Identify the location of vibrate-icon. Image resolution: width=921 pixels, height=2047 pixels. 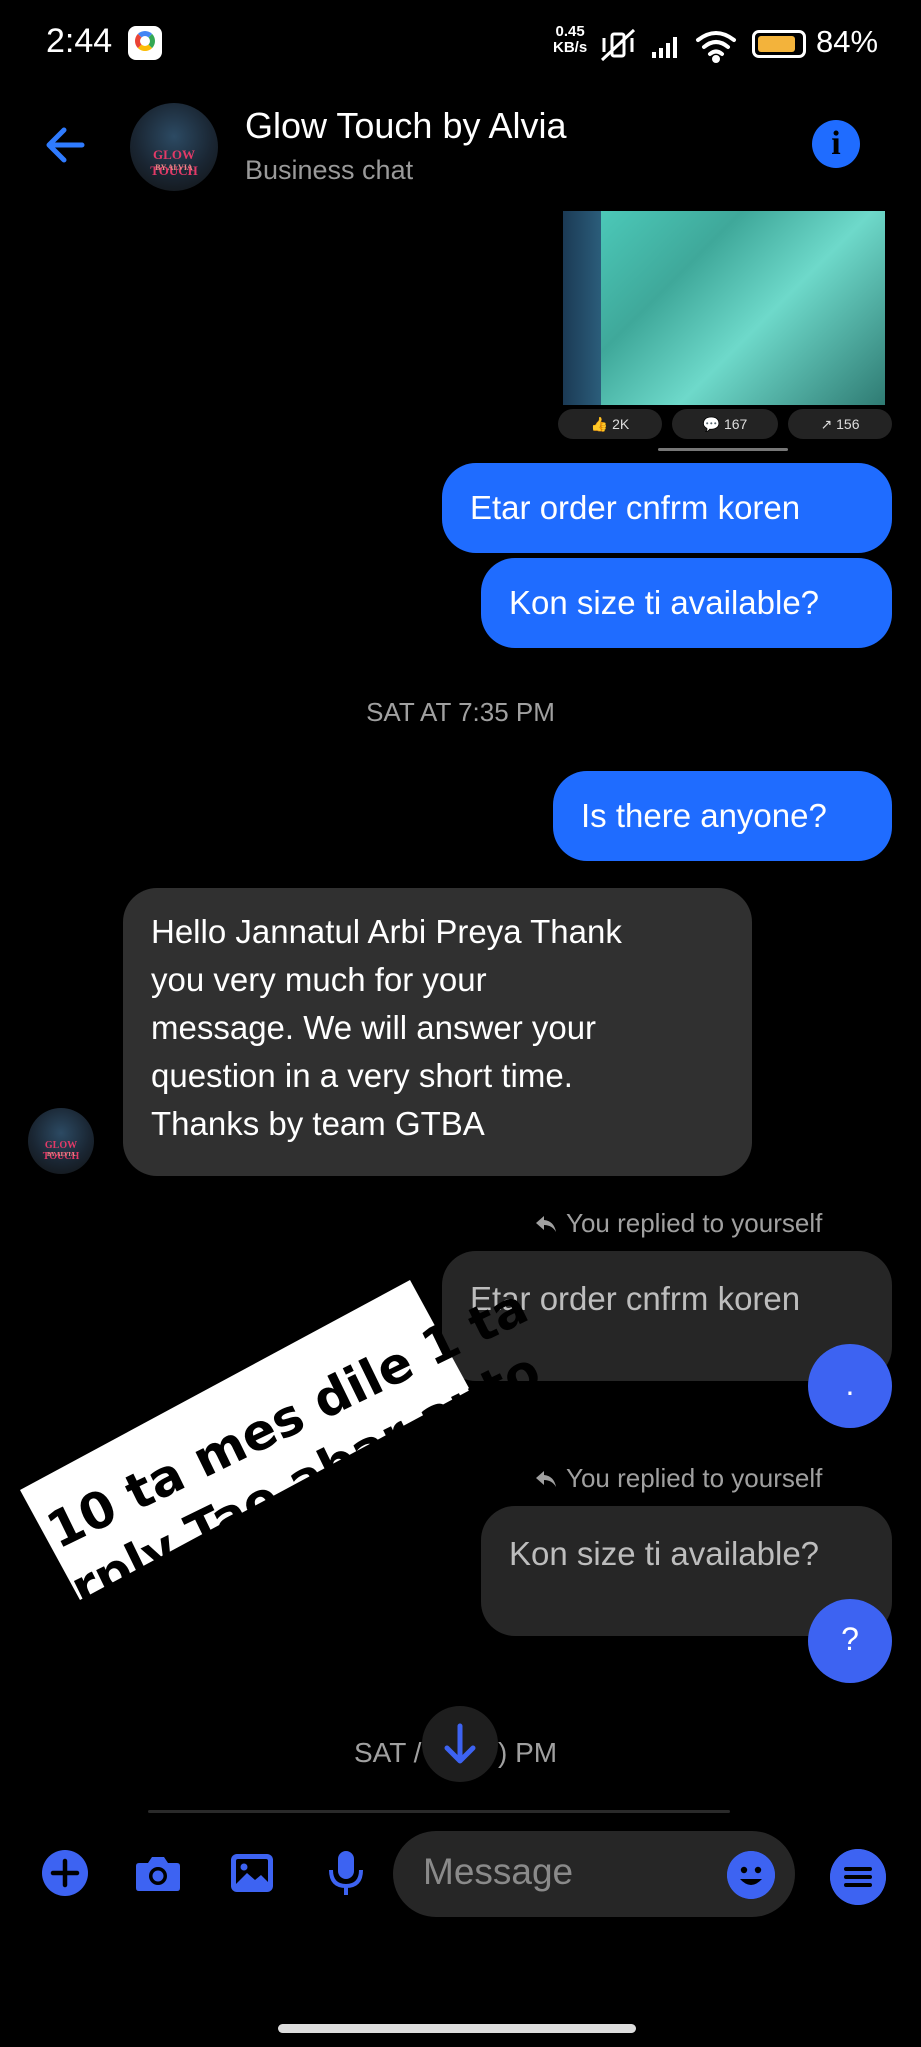
(618, 45).